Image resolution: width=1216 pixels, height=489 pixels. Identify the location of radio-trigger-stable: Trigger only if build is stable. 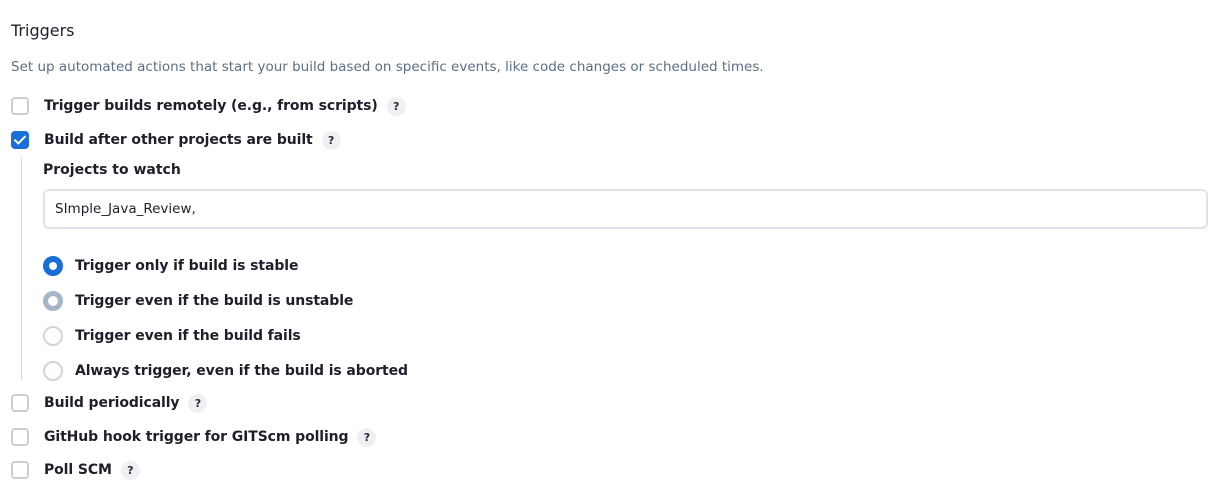
(170, 266).